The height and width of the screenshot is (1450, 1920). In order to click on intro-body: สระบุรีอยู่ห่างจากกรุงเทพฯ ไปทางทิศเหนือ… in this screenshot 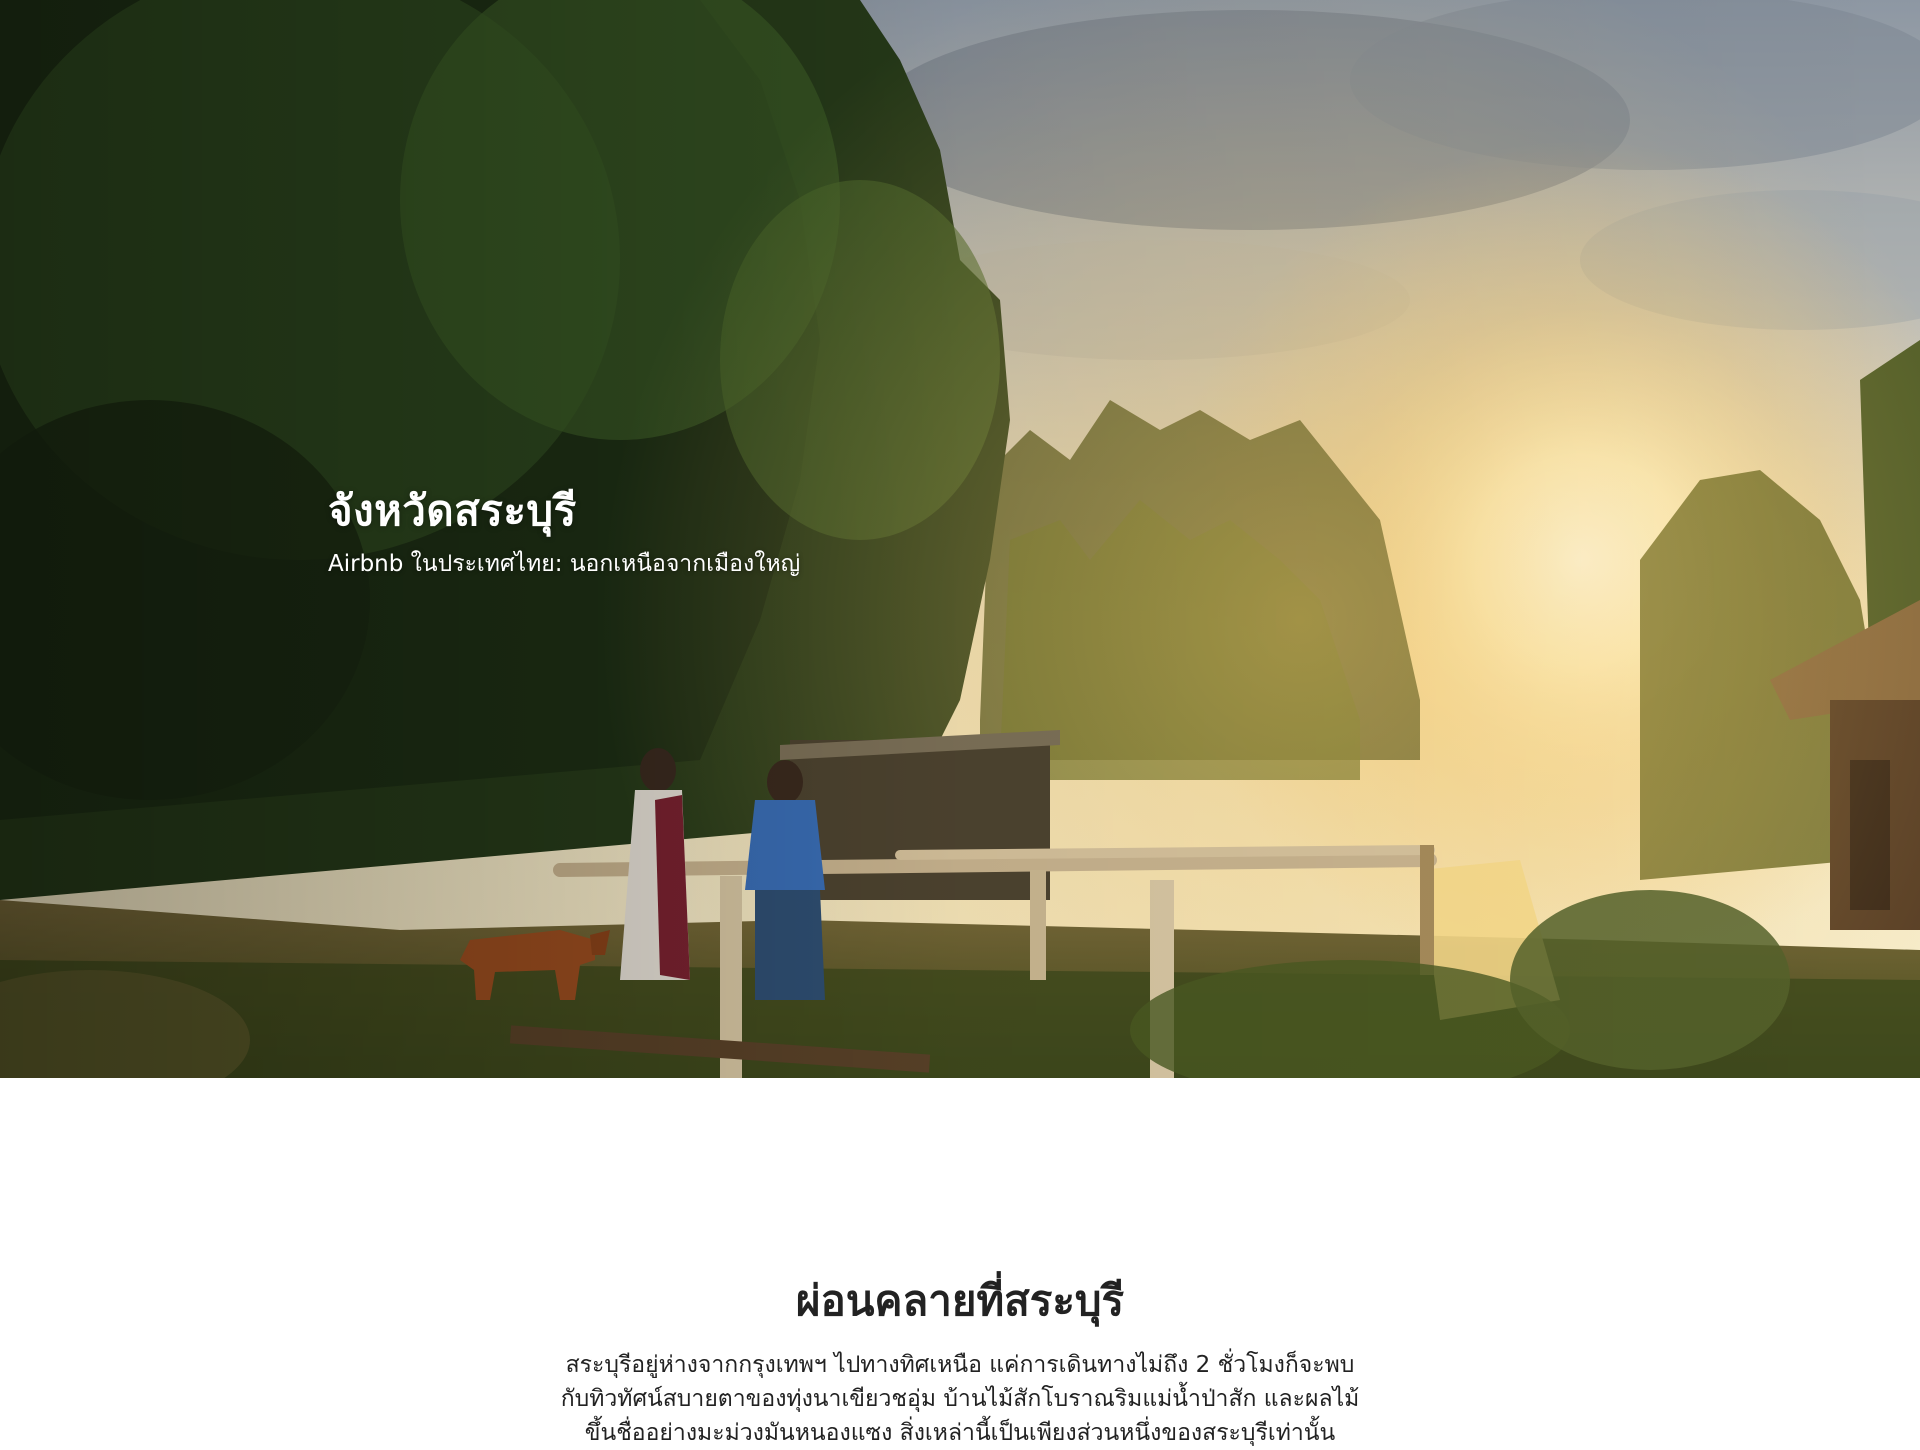, I will do `click(960, 1399)`.